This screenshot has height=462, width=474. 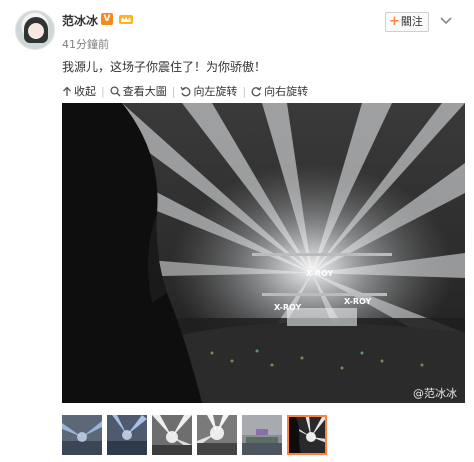 I want to click on view-large-button: 查看大圖, so click(x=138, y=91).